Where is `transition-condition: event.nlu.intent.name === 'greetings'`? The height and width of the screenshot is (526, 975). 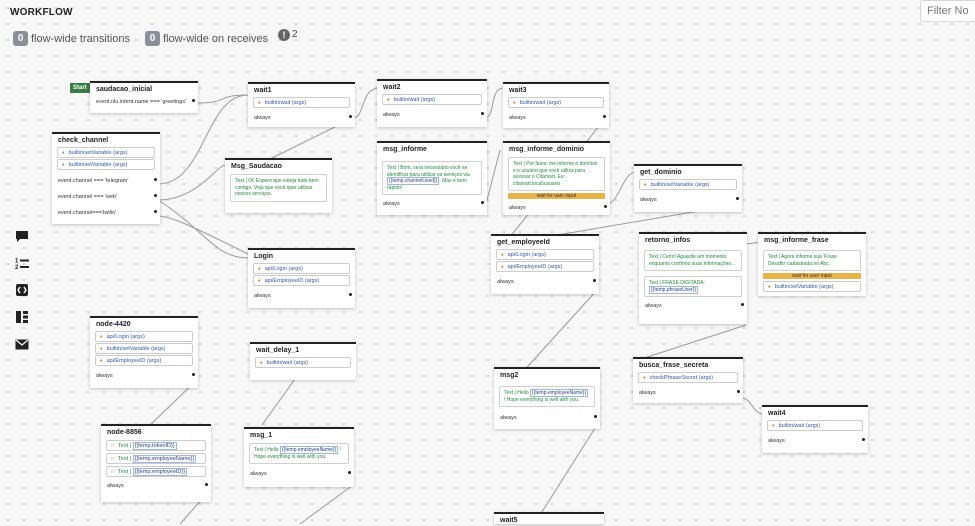
transition-condition: event.nlu.intent.name === 'greetings' is located at coordinates (144, 100).